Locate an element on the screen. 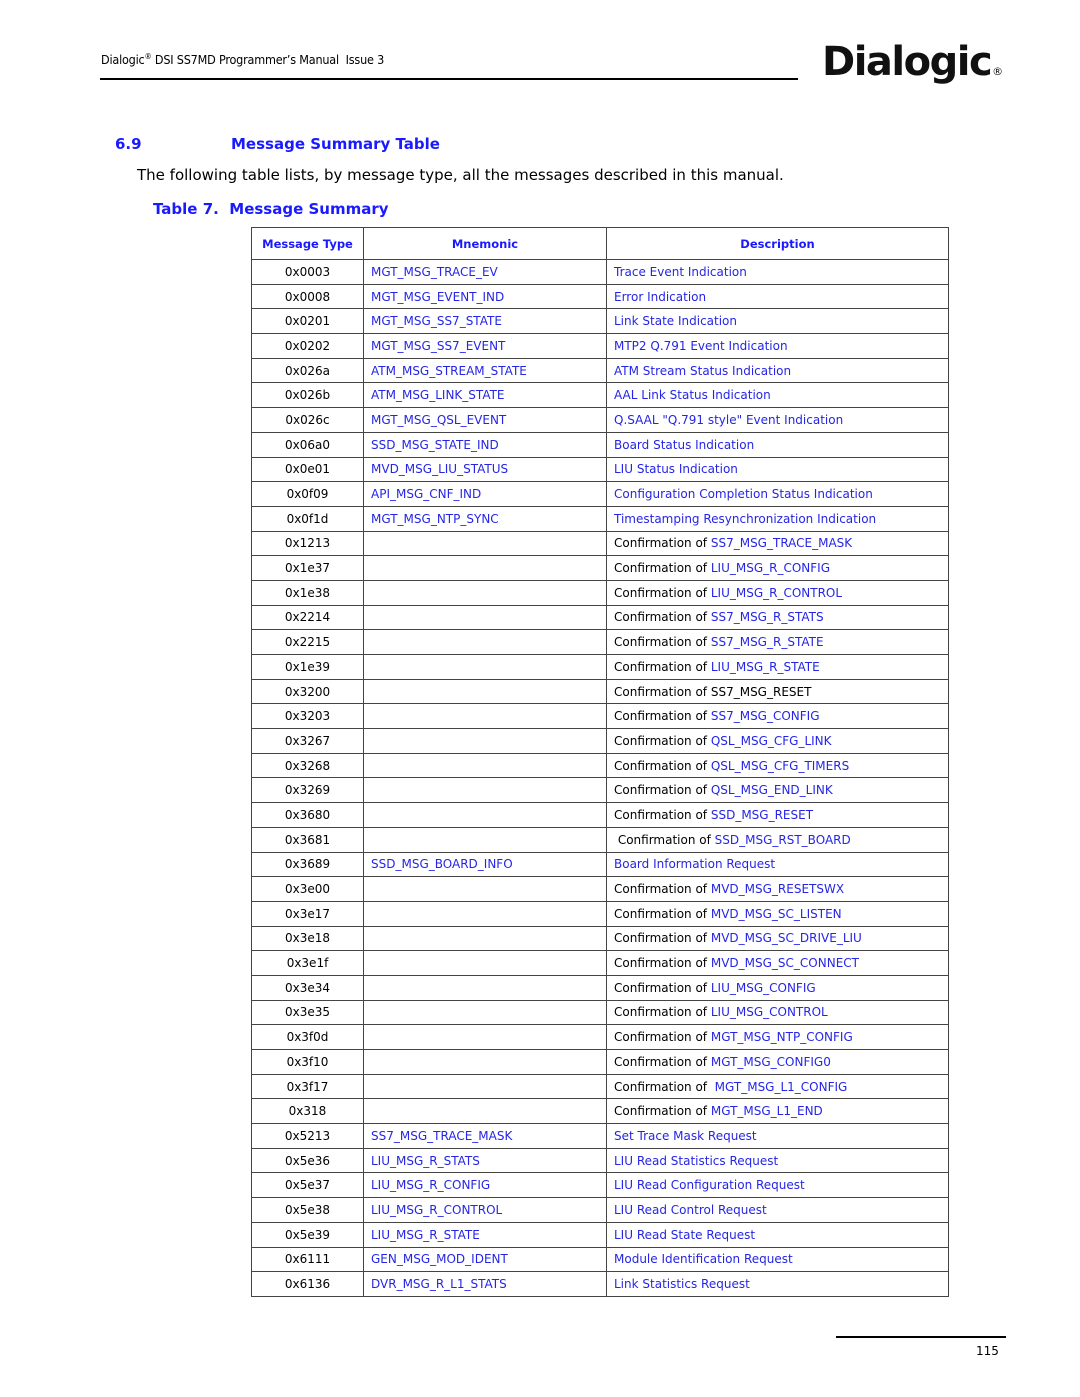  mnemonic-cell: LIU_MSG_R_STATS is located at coordinates (485, 1160).